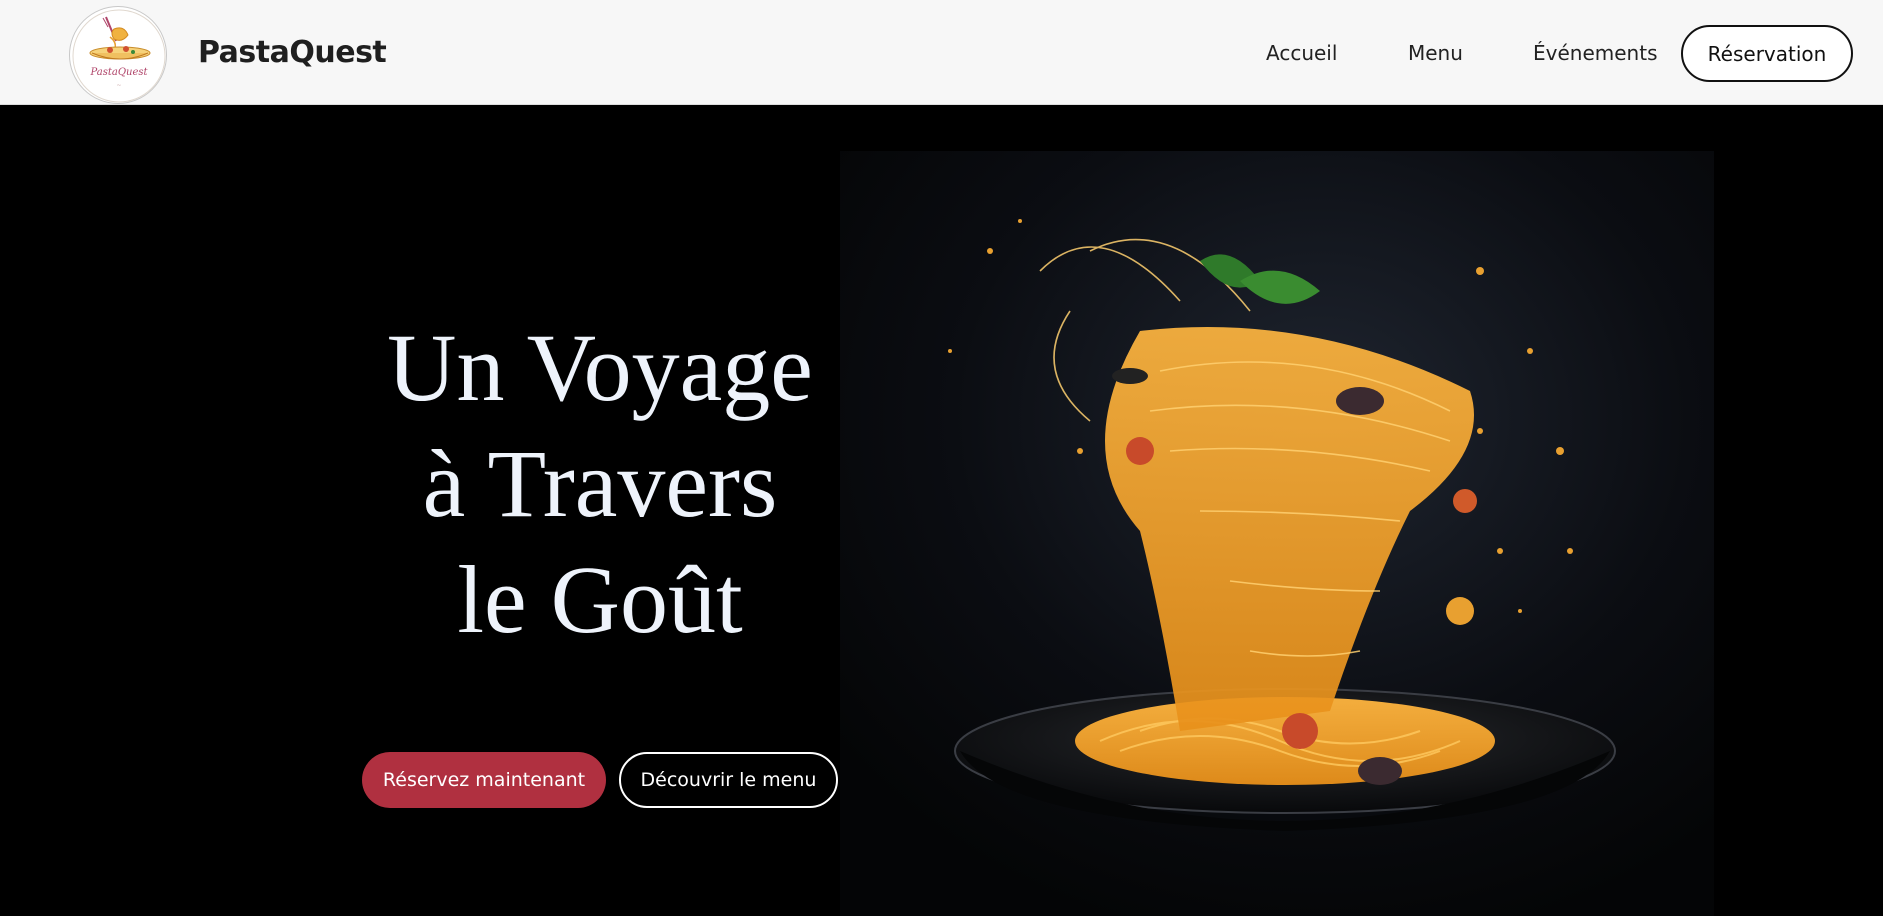 The width and height of the screenshot is (1883, 916). What do you see at coordinates (1595, 53) in the screenshot?
I see `nav-link-evenements: Événements` at bounding box center [1595, 53].